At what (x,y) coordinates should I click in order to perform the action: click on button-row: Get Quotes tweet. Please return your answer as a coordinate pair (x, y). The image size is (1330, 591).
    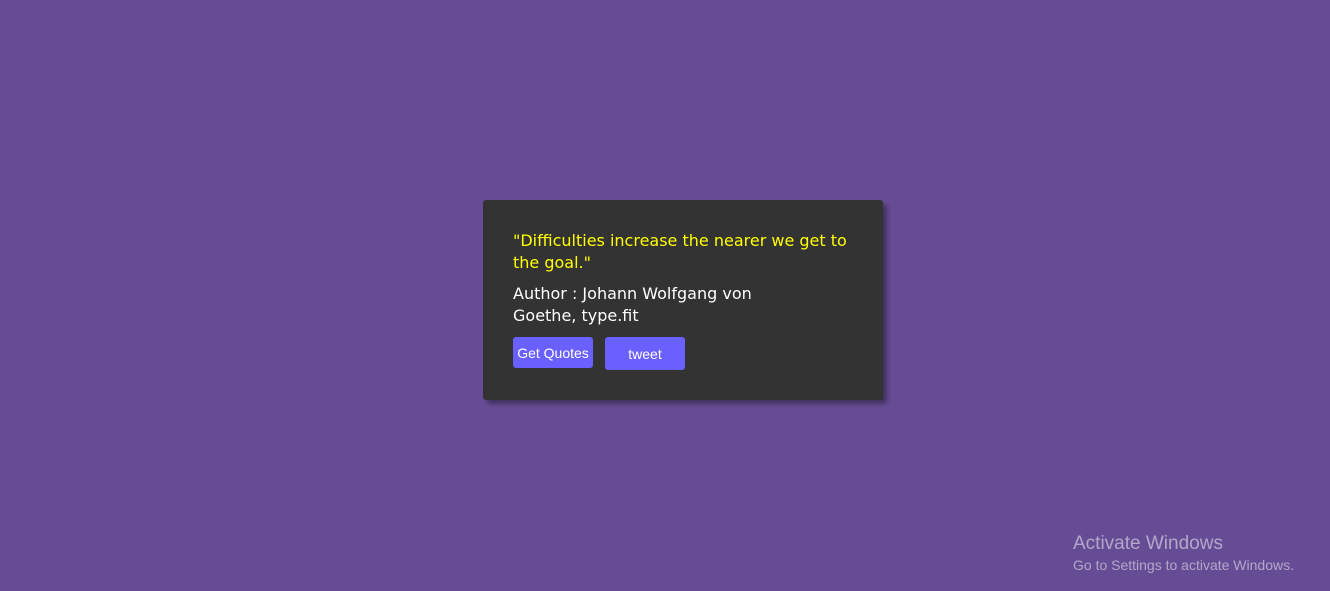
    Looking at the image, I should click on (683, 353).